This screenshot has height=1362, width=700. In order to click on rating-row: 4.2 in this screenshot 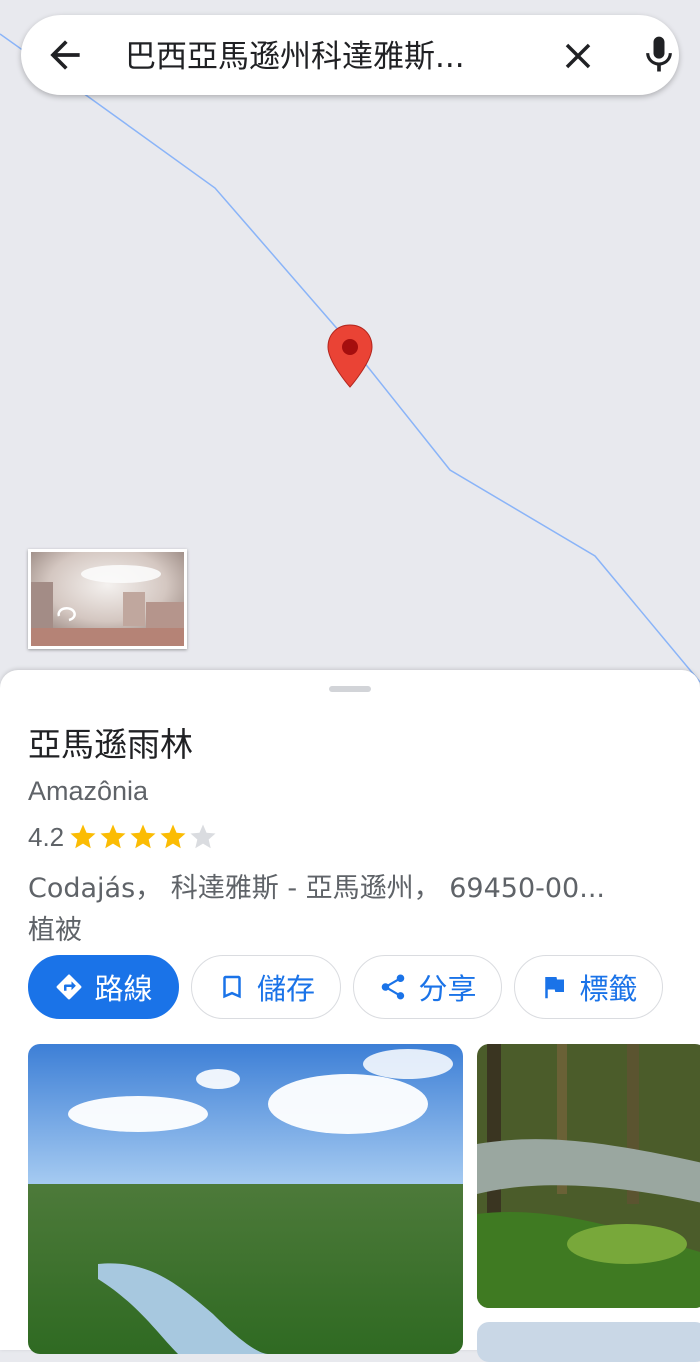, I will do `click(123, 837)`.